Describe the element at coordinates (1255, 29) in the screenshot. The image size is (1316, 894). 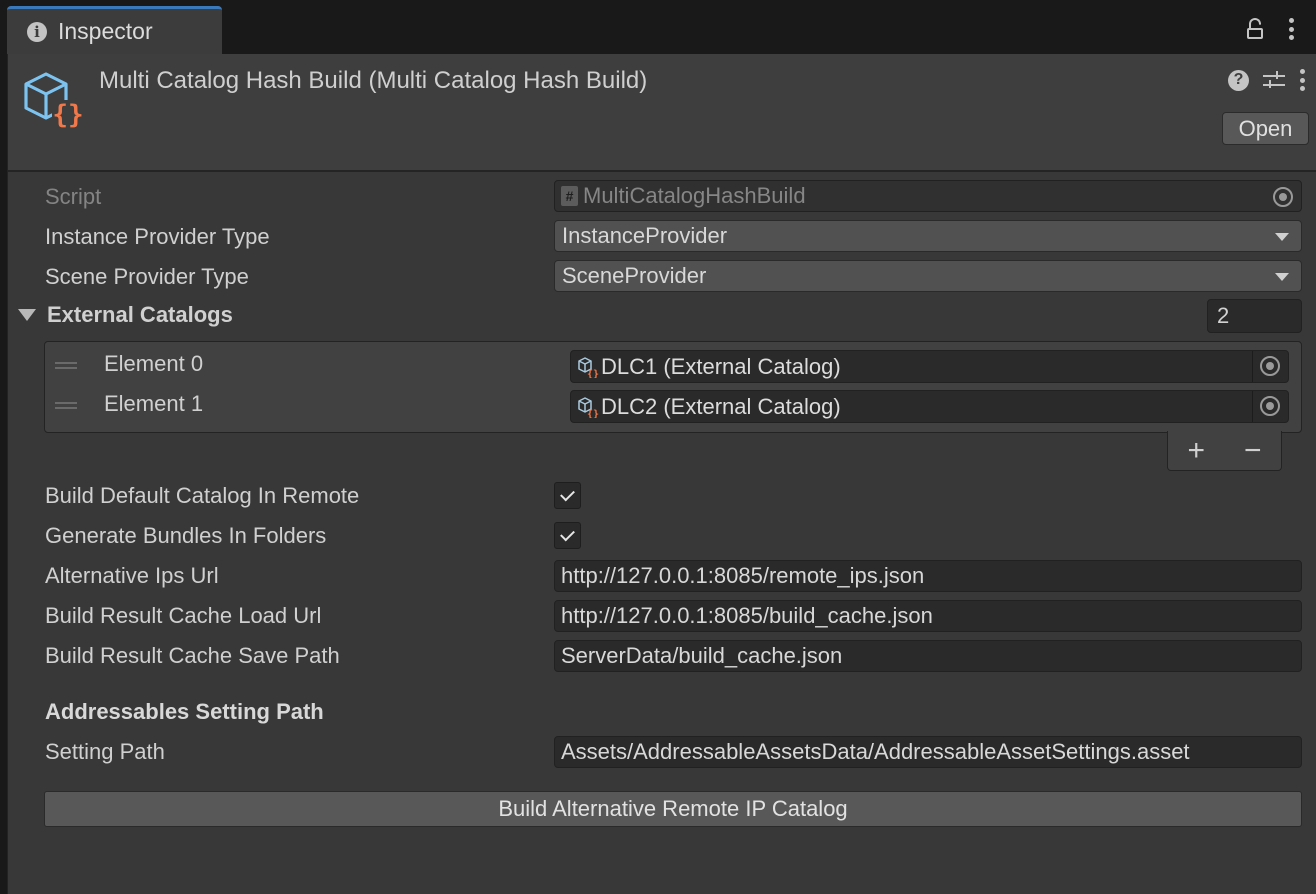
I see `lock-icon` at that location.